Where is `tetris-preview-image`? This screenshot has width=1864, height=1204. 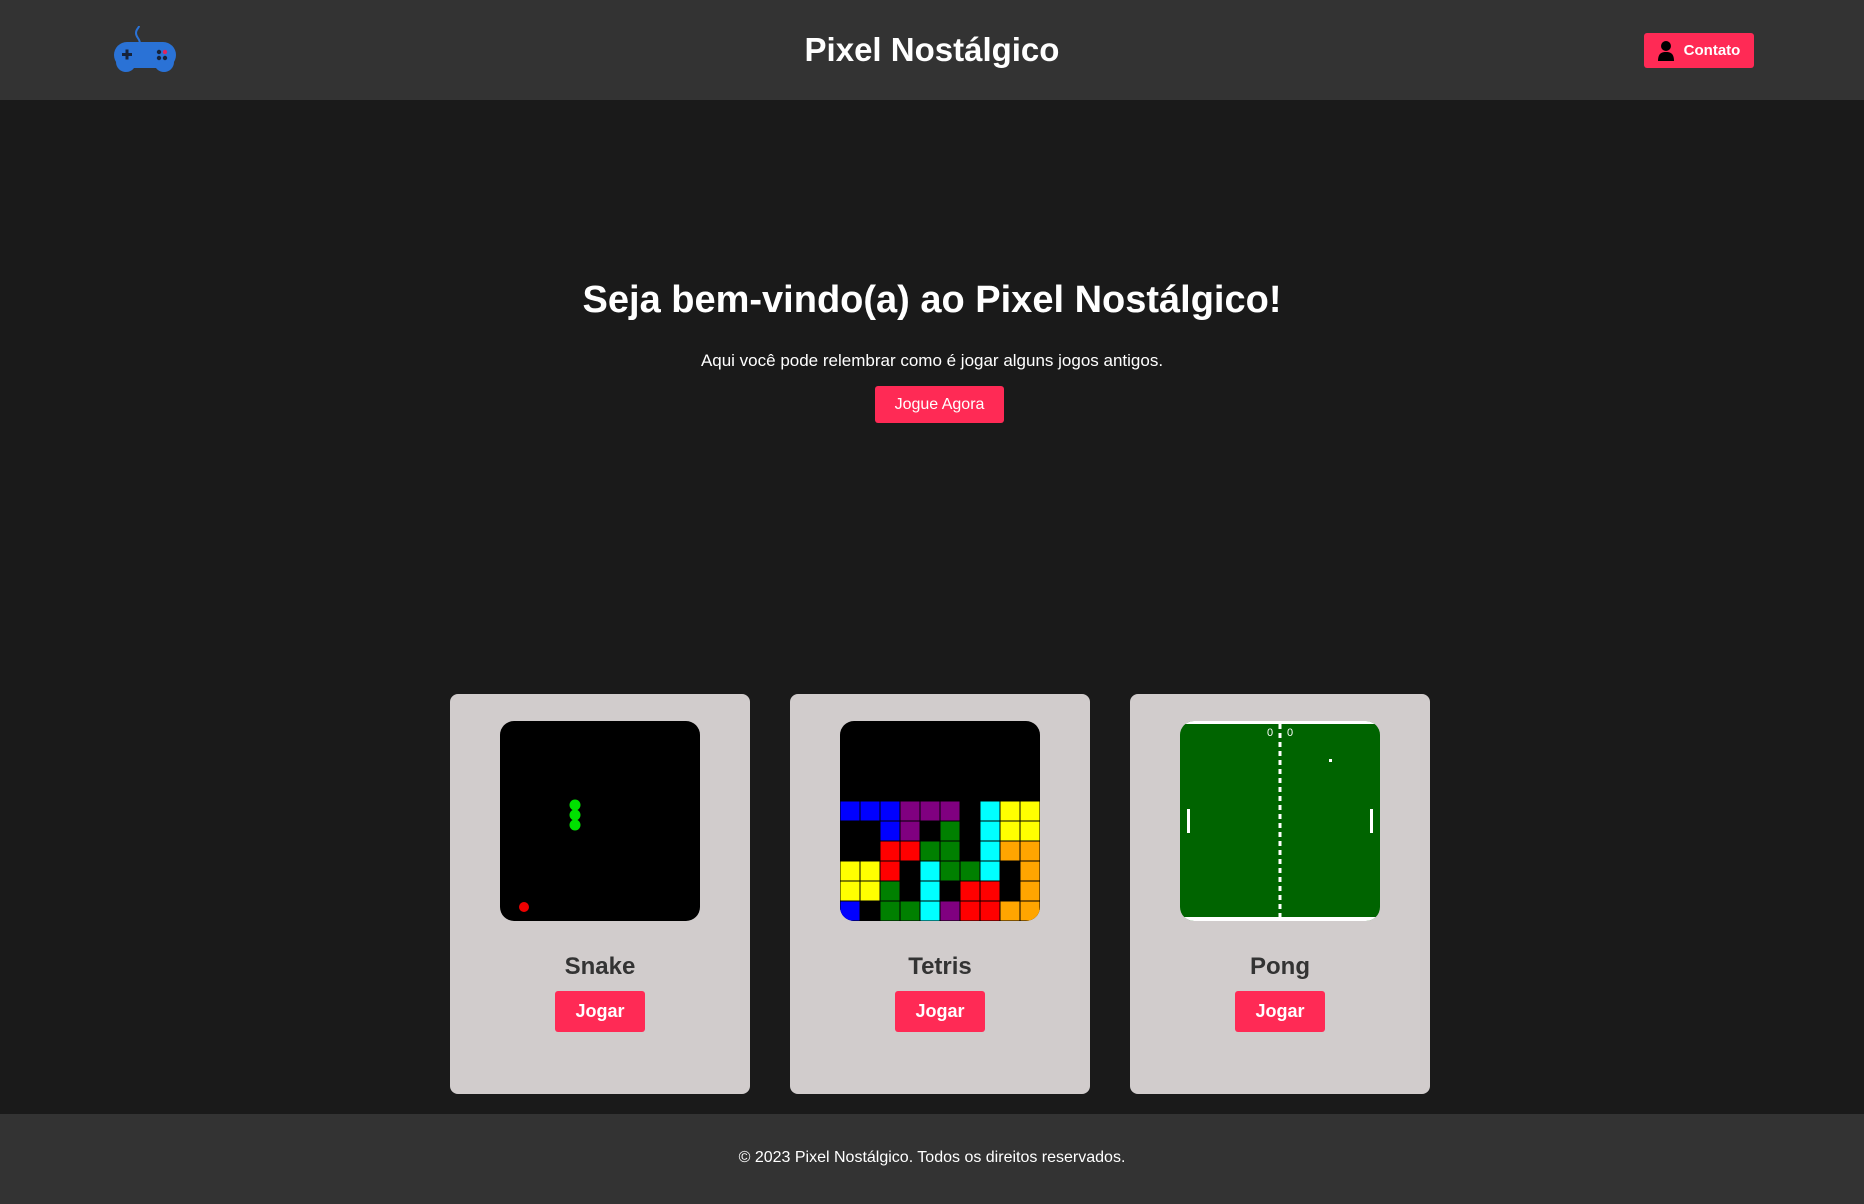
tetris-preview-image is located at coordinates (940, 821).